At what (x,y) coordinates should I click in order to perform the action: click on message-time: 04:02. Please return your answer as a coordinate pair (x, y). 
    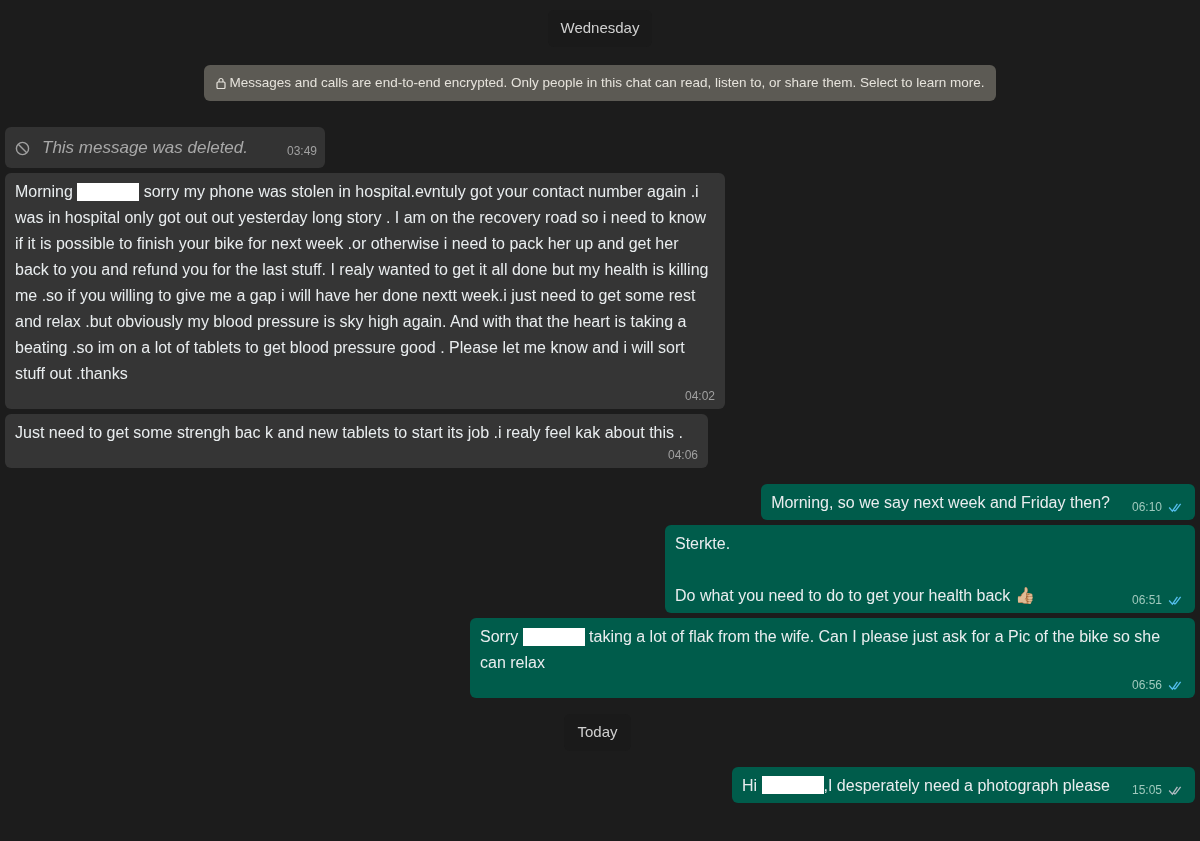
    Looking at the image, I should click on (699, 397).